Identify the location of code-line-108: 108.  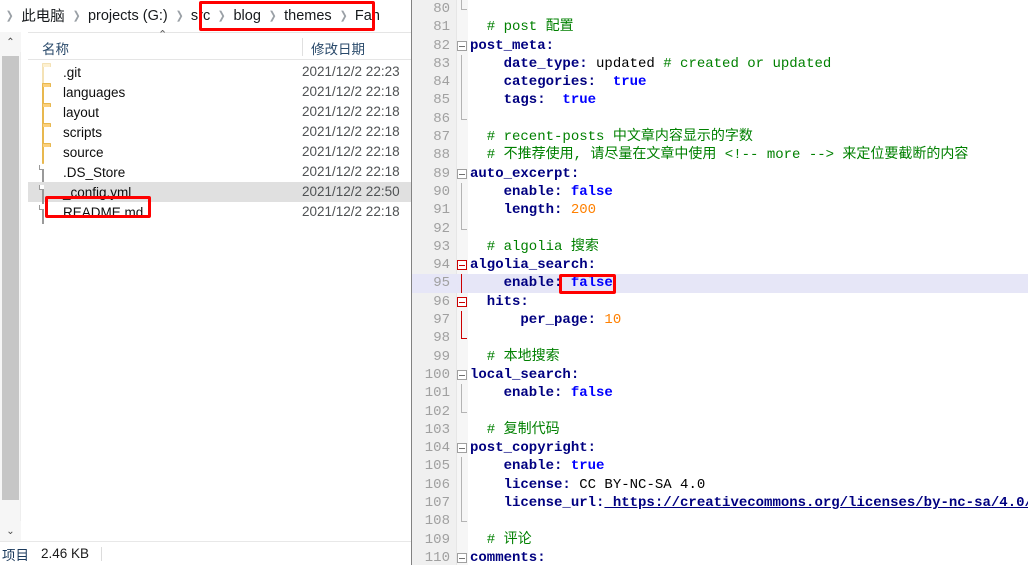
(720, 521).